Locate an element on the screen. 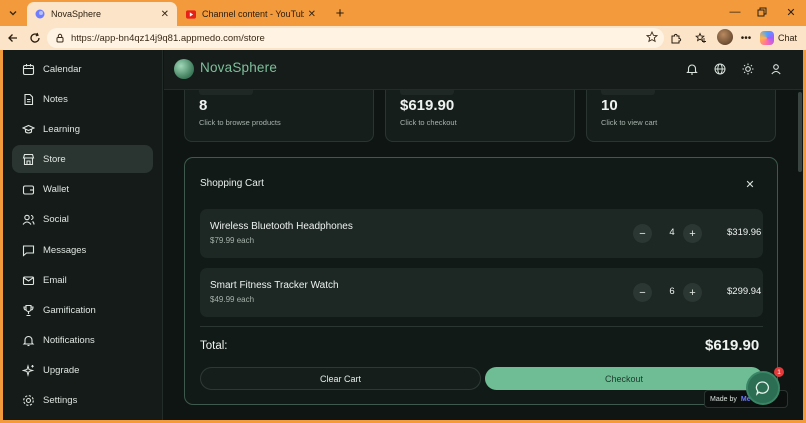  cart-item-unit-price: $49.99 each is located at coordinates (232, 299).